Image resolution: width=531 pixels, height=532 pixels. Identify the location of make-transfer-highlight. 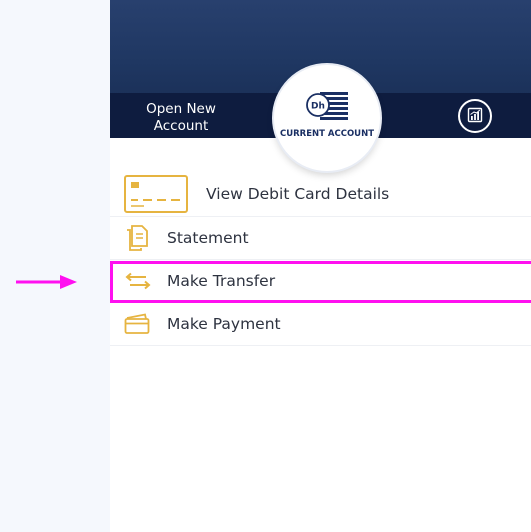
(320, 282).